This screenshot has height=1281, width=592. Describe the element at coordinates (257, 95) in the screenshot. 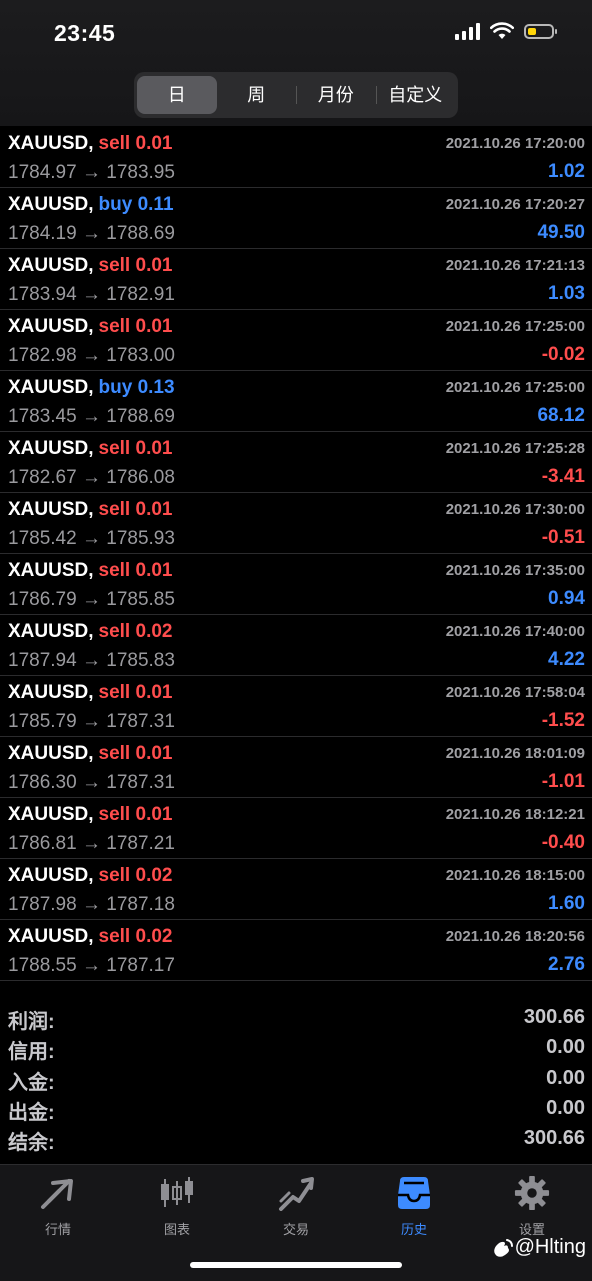

I see `period-tab: 周` at that location.